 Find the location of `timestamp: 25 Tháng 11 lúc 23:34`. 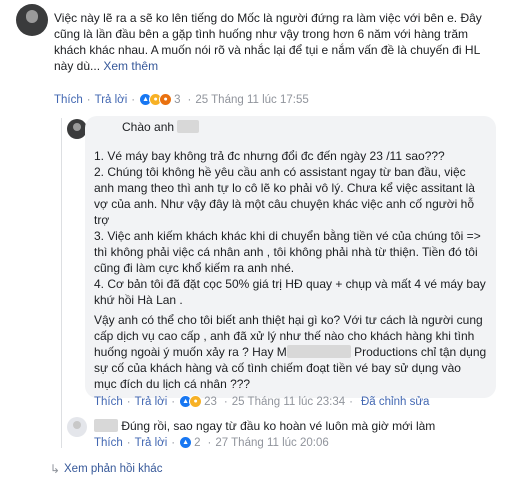

timestamp: 25 Tháng 11 lúc 23:34 is located at coordinates (288, 402).